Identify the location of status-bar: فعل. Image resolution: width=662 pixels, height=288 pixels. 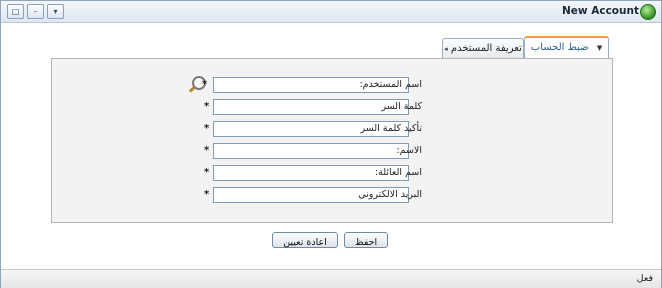
(331, 278).